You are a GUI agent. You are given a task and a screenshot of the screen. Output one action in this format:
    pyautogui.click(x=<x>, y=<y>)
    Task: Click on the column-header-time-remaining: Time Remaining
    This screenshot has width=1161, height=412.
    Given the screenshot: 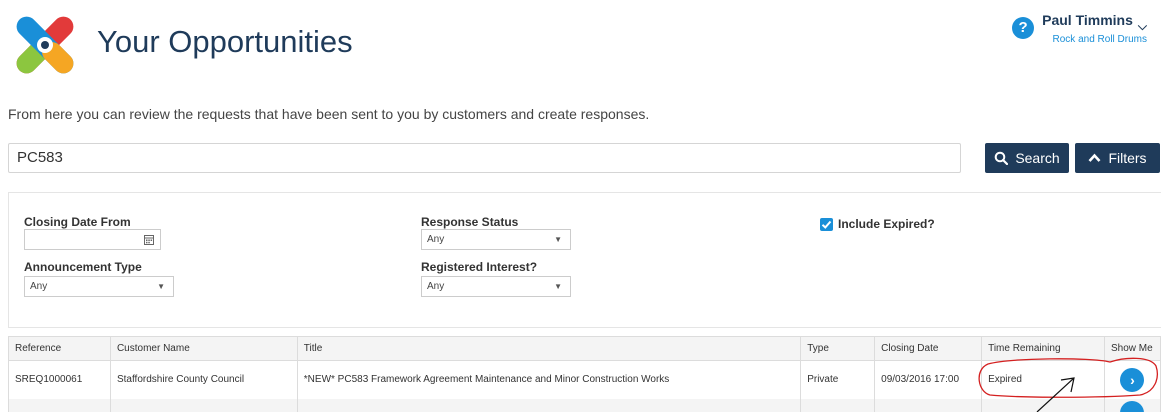 What is the action you would take?
    pyautogui.click(x=1043, y=348)
    